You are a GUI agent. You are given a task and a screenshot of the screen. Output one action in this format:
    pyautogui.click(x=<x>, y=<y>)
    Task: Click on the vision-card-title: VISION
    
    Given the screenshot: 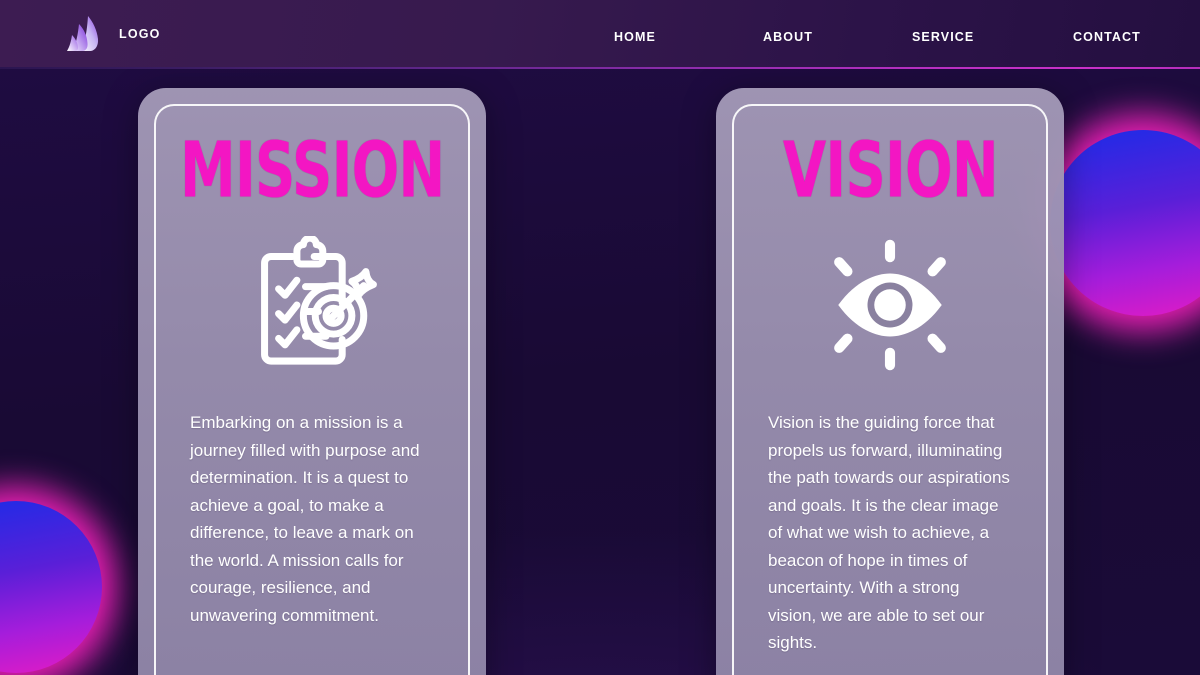 What is the action you would take?
    pyautogui.click(x=890, y=170)
    